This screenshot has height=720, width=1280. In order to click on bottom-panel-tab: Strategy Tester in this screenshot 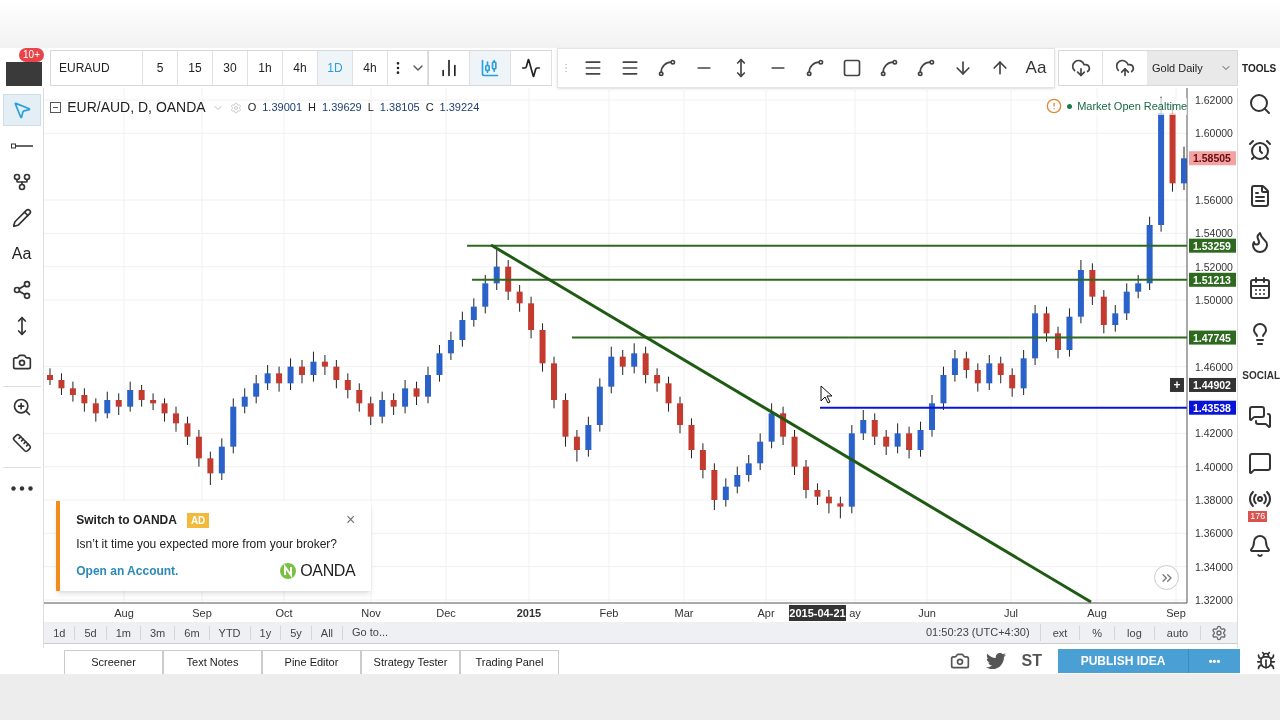, I will do `click(410, 662)`.